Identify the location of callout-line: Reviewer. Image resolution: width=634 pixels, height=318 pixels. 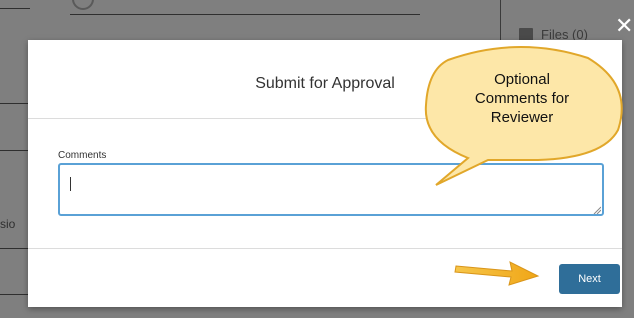
(522, 117).